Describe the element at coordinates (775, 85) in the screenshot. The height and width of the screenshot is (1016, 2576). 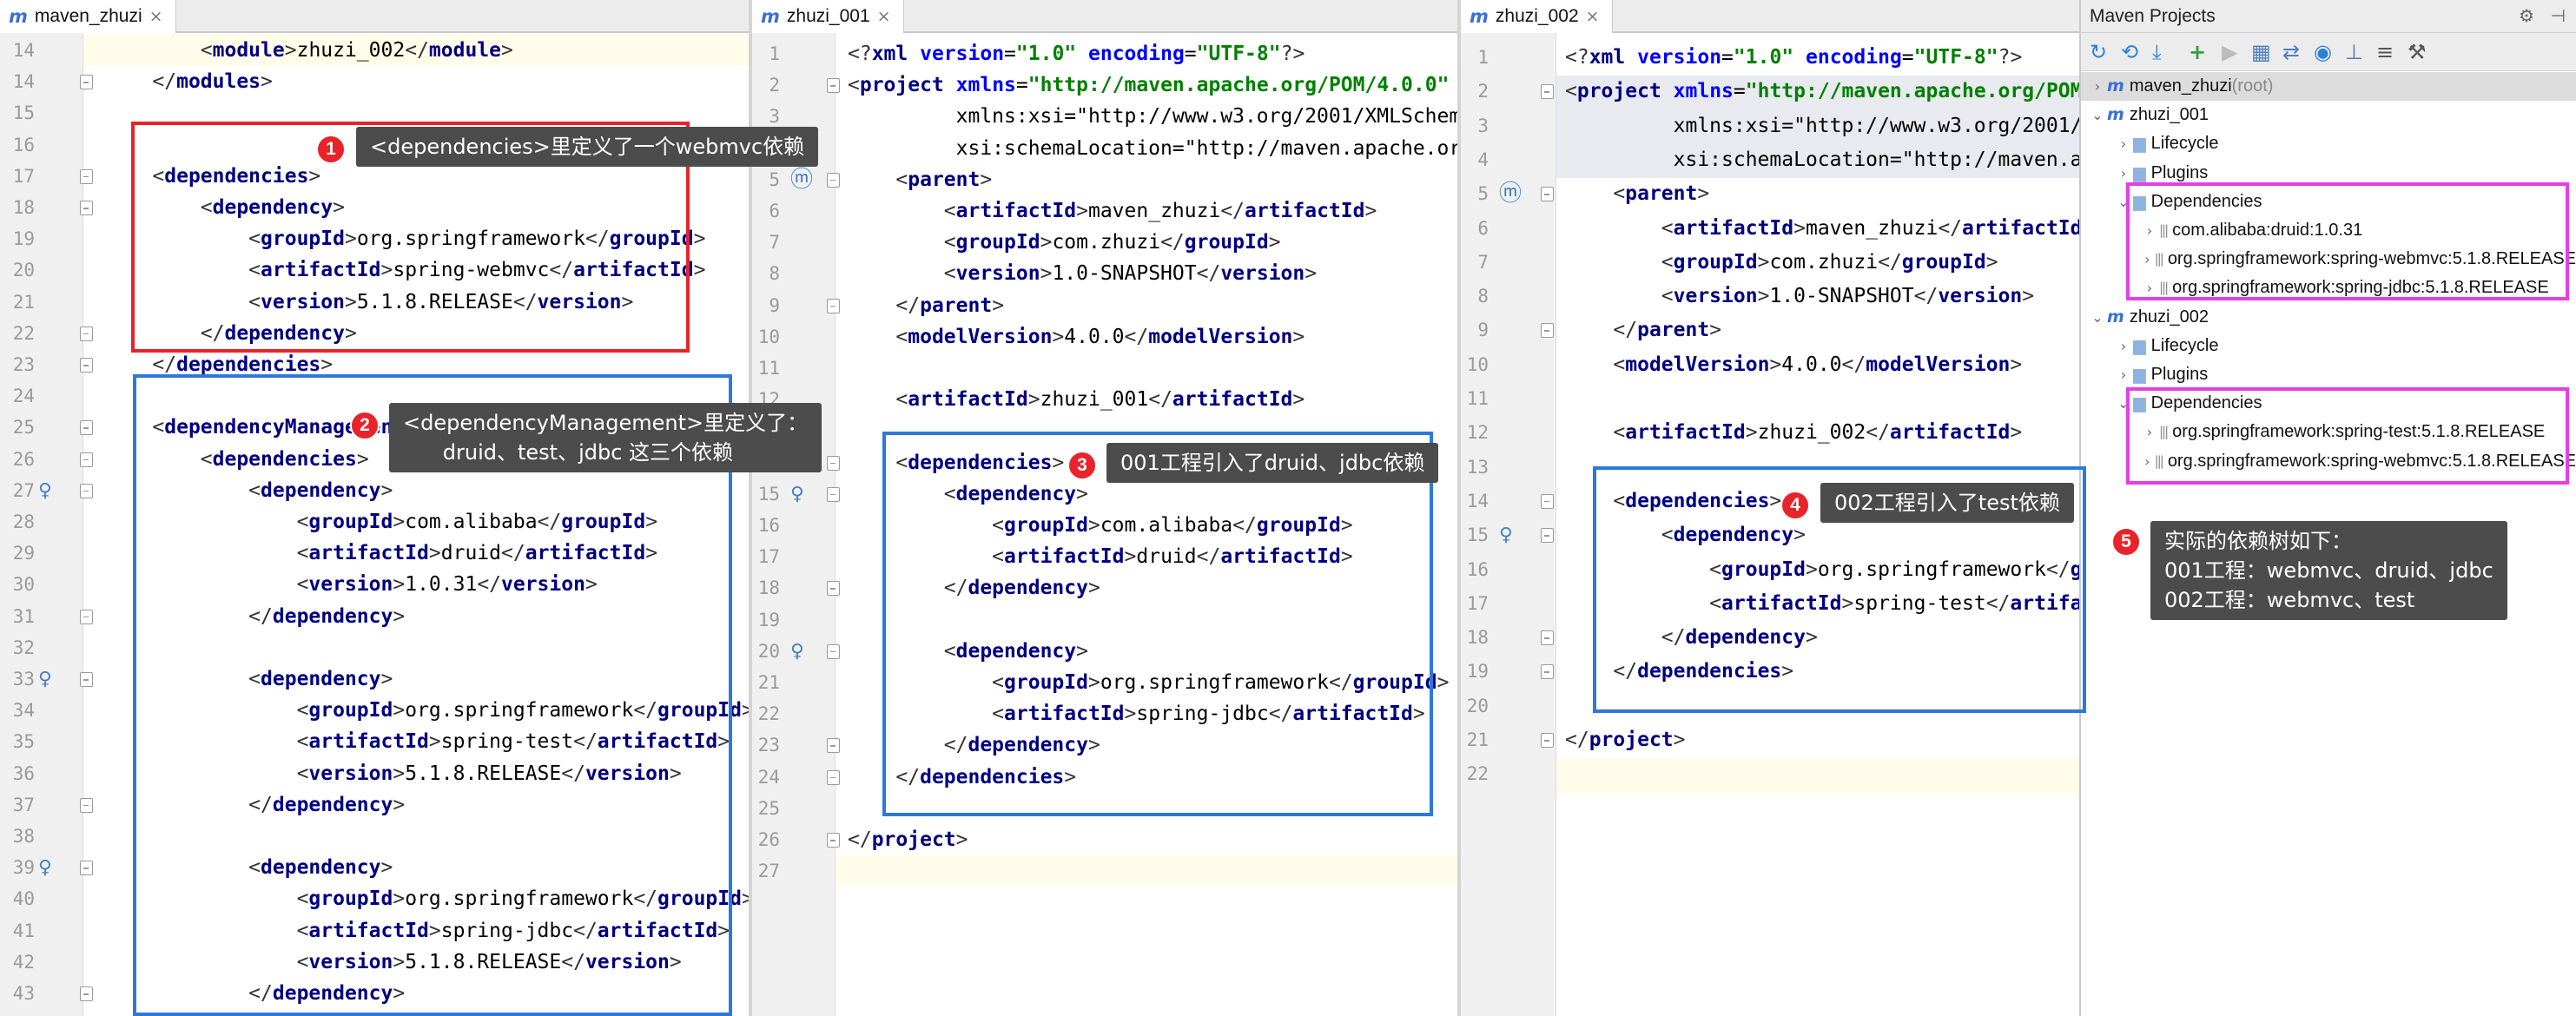
I see `line-number: 2` at that location.